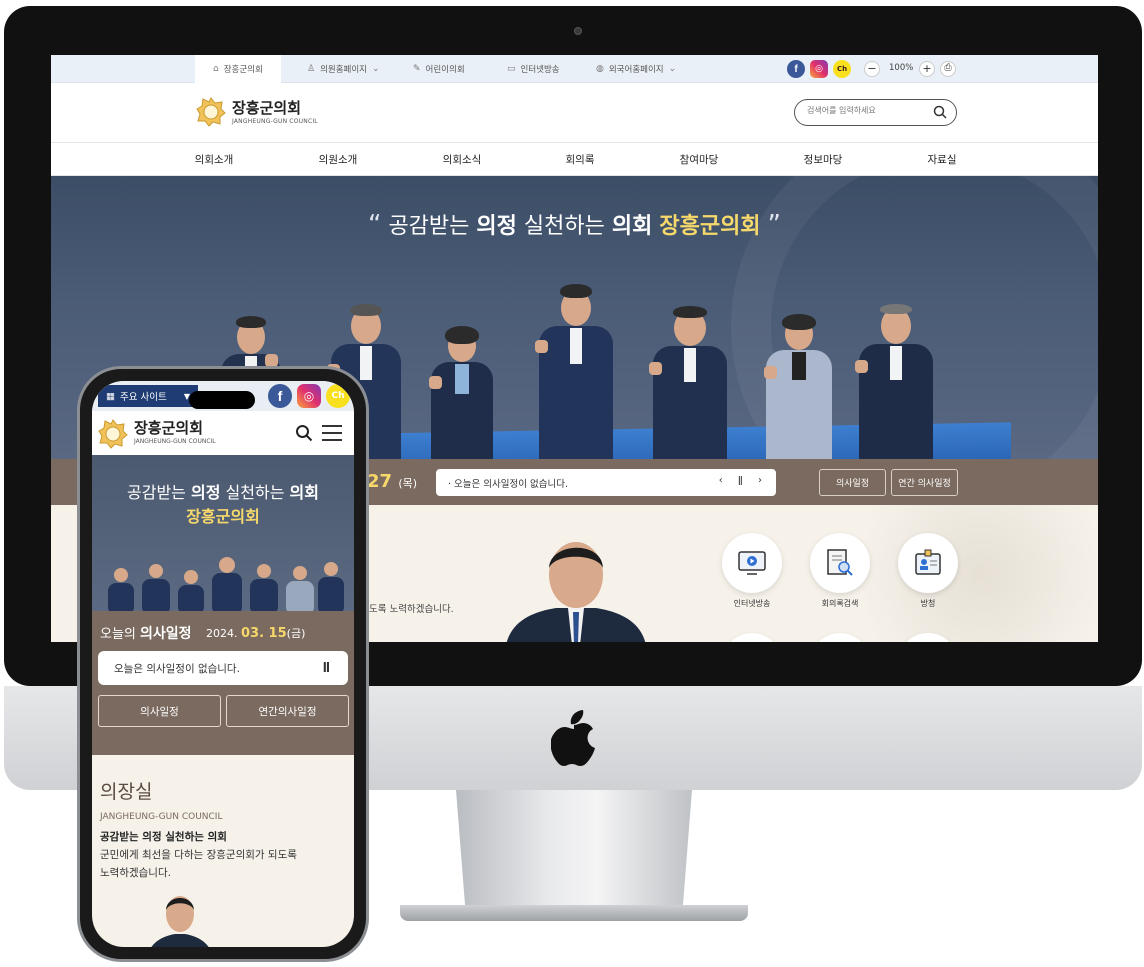 The image size is (1144, 967). What do you see at coordinates (214, 159) in the screenshot?
I see `nav-item-council-intro: 의회소개` at bounding box center [214, 159].